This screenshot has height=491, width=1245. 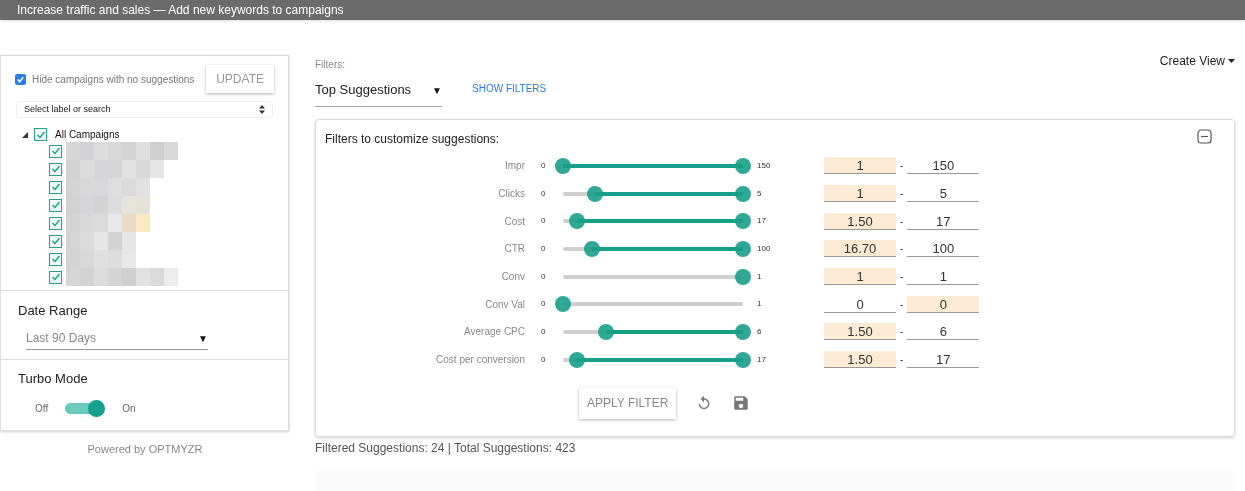 I want to click on create-view-button: Create View, so click(x=1197, y=61).